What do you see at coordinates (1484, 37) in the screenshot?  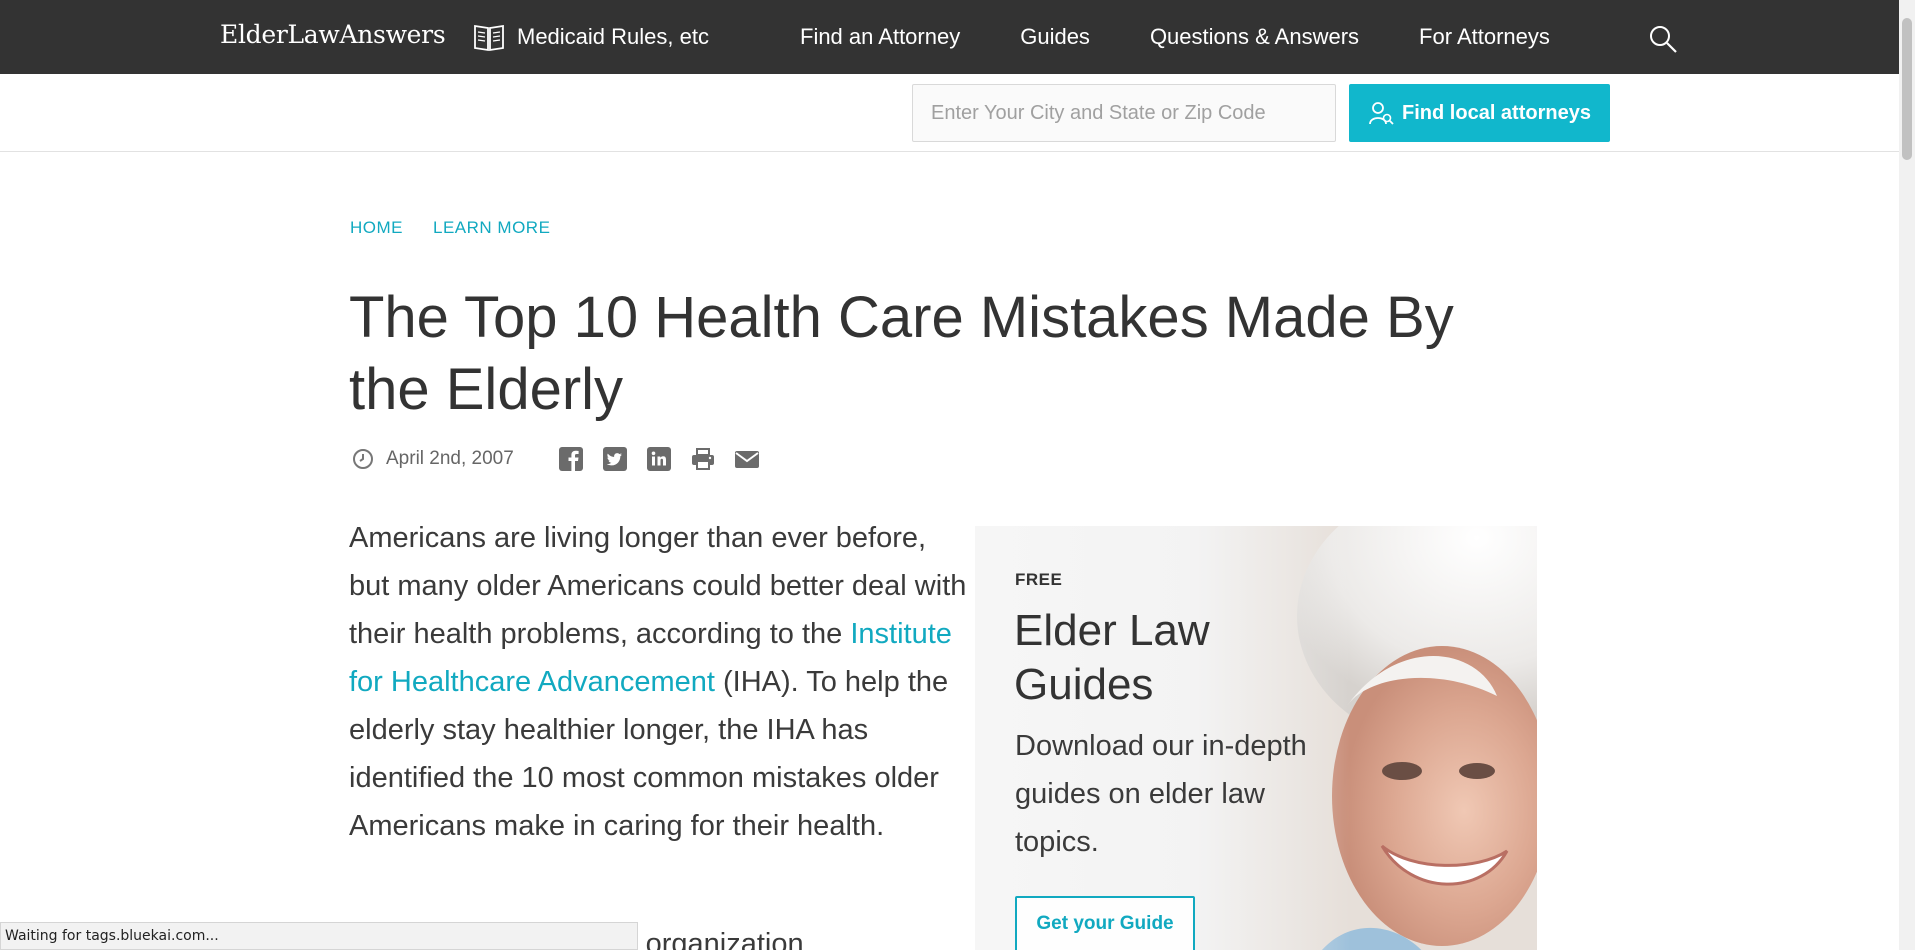 I see `nav-for-attorneys: For Attorneys` at bounding box center [1484, 37].